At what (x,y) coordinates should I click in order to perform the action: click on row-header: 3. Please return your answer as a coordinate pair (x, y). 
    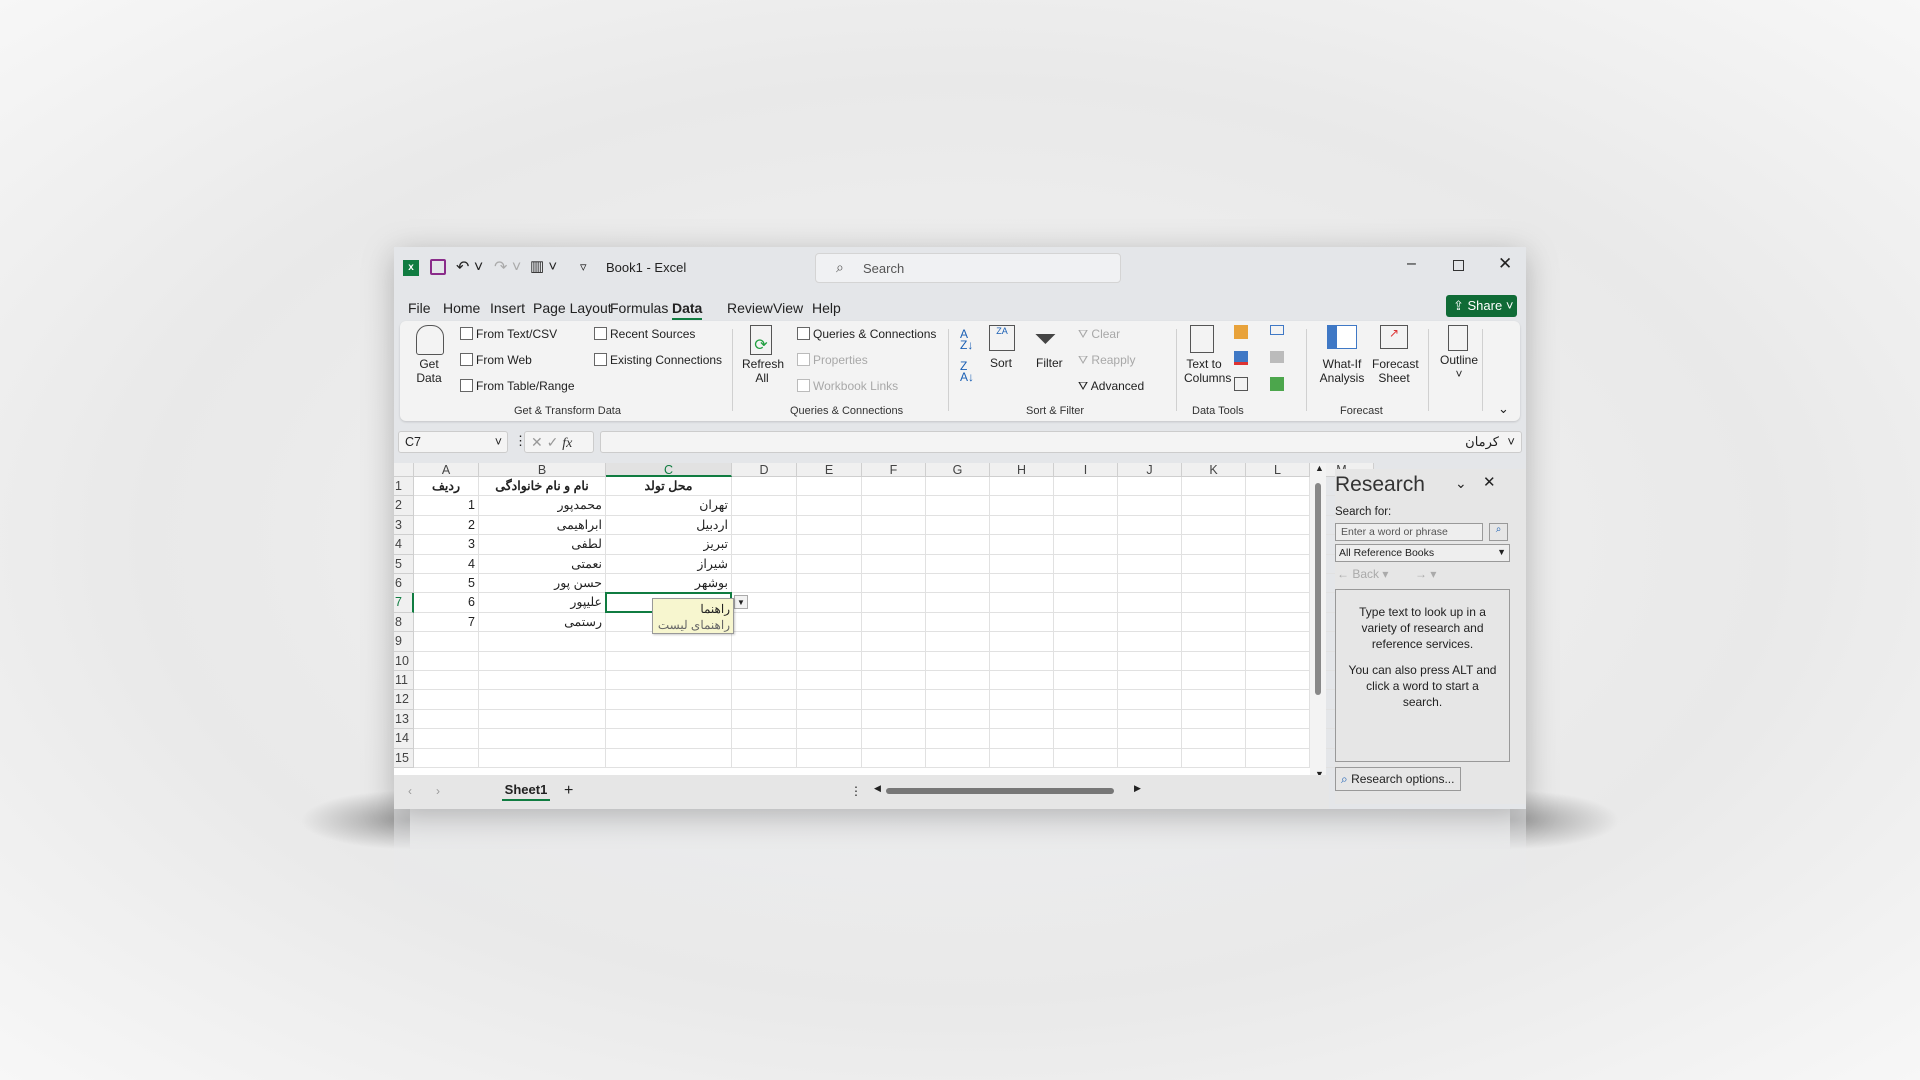
    Looking at the image, I should click on (404, 525).